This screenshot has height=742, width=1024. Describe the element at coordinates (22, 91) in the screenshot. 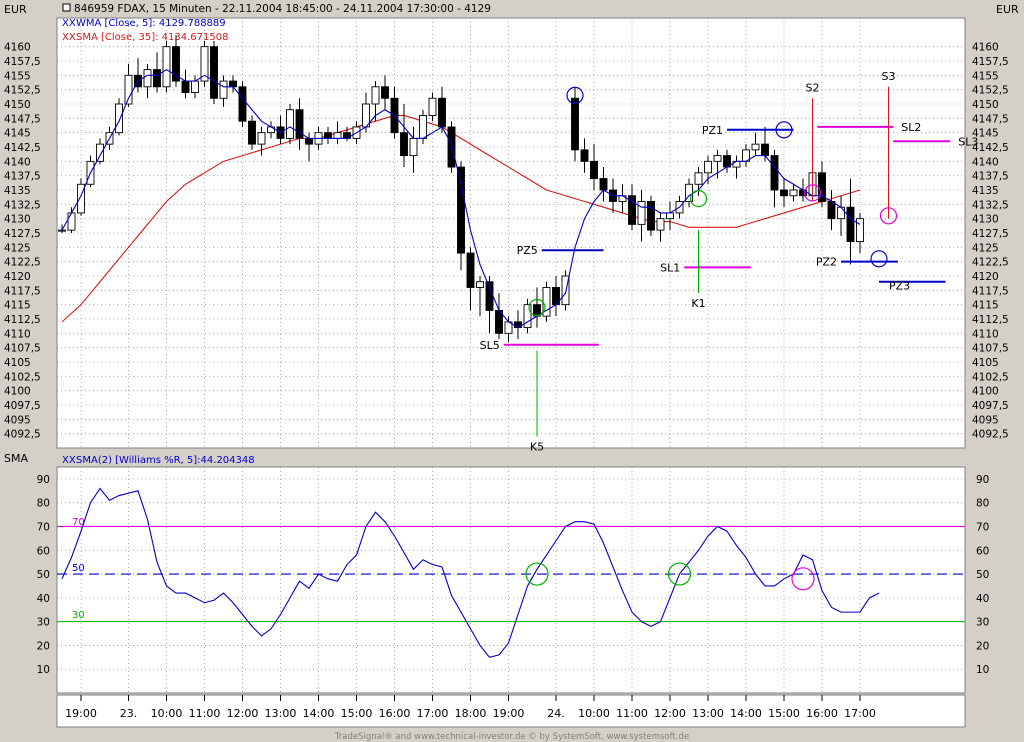

I see `price-tick-label-left: 4152,5` at that location.